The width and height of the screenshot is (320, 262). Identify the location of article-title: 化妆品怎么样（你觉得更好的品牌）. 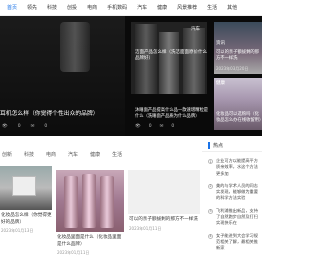
(26, 219).